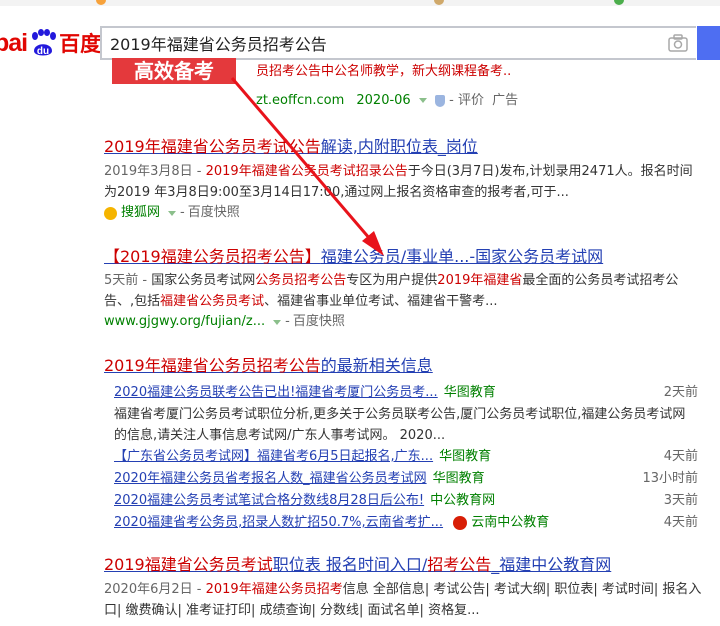 The image size is (720, 626). I want to click on search-box, so click(398, 43).